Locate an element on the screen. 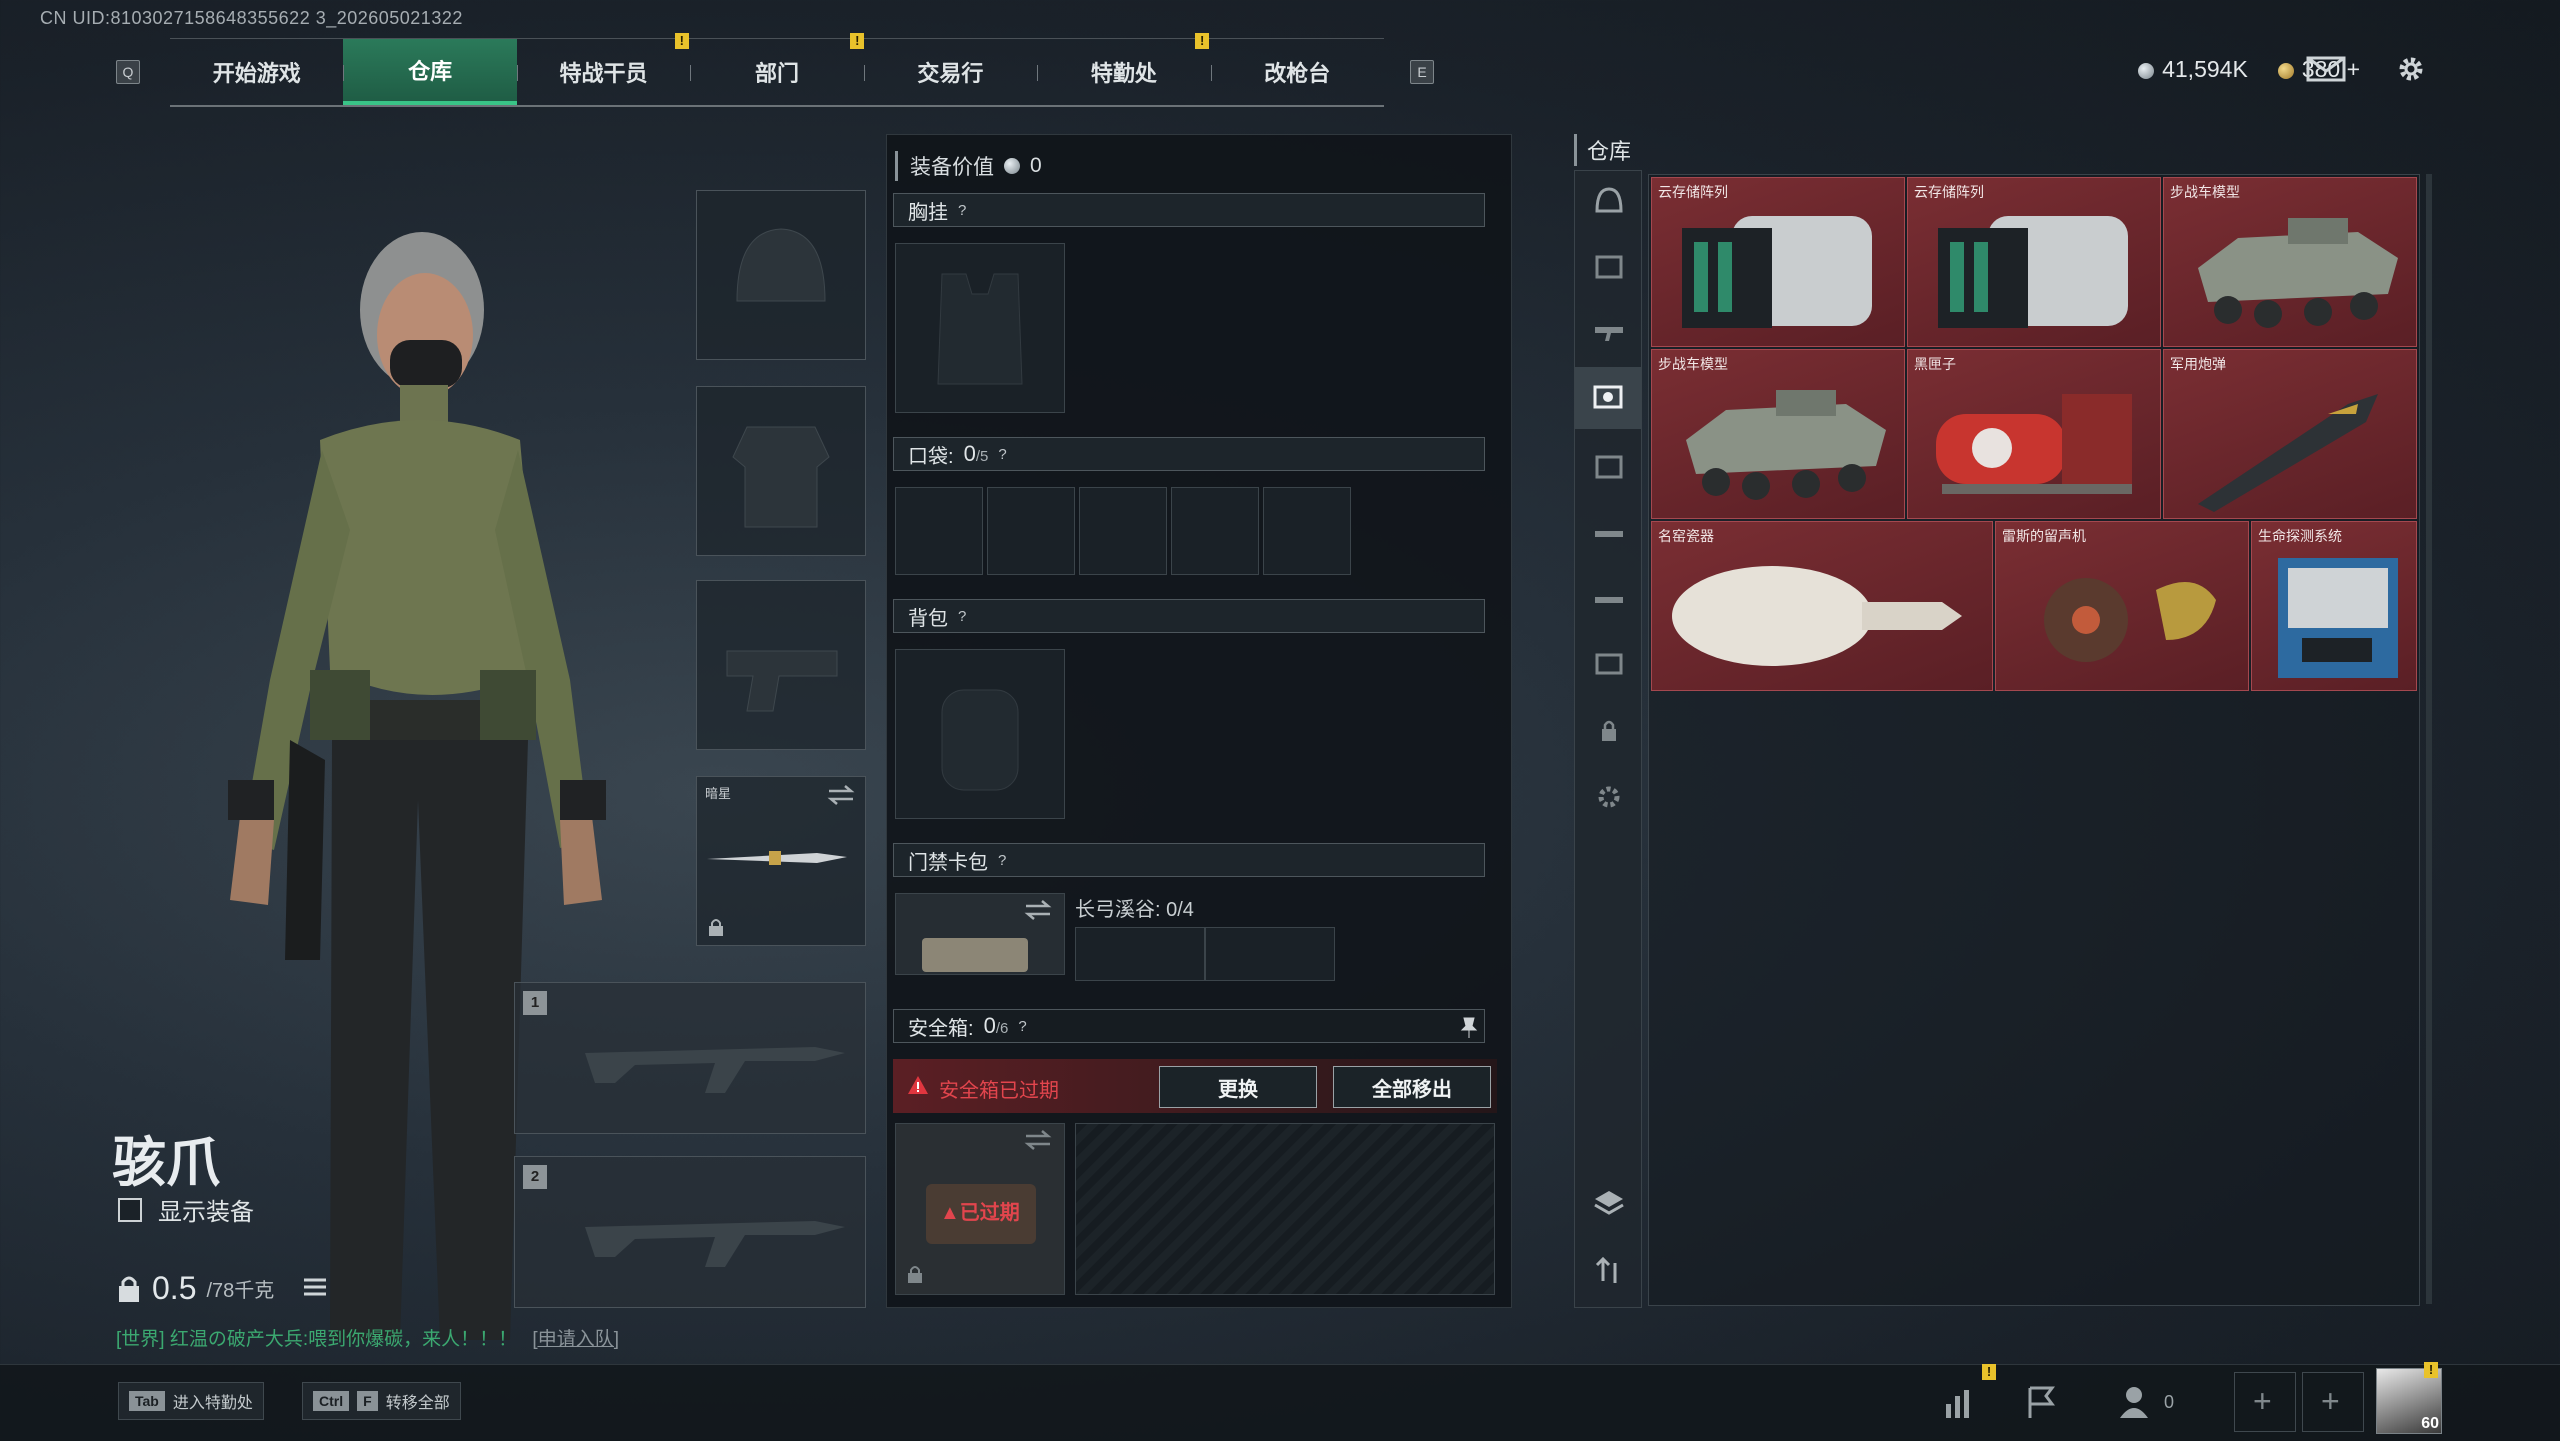 The width and height of the screenshot is (2560, 1441). weight-indicator: 0.5/78千克 is located at coordinates (195, 1288).